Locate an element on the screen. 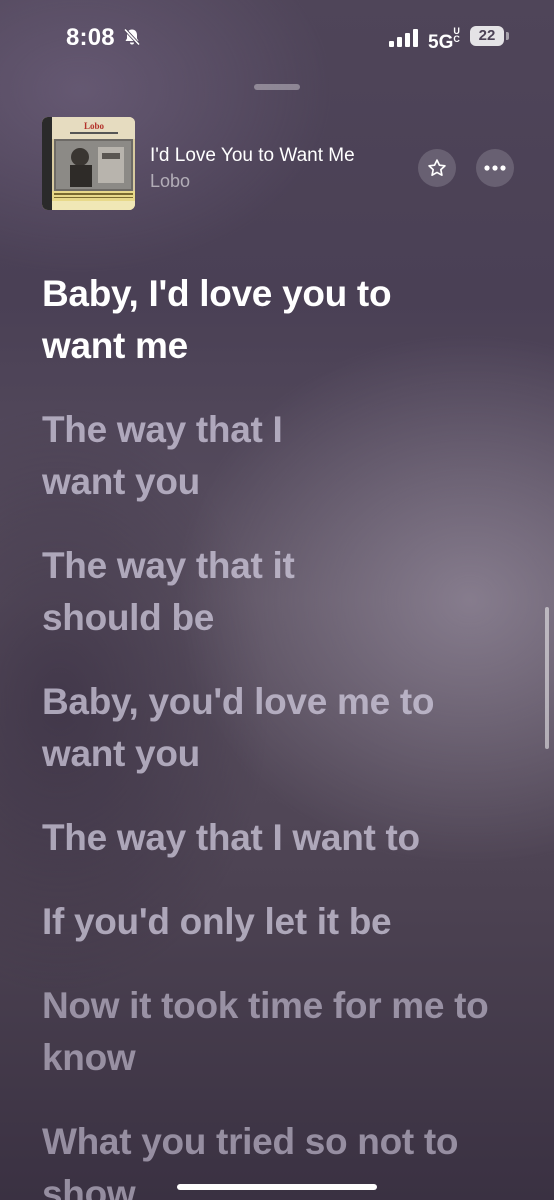  album-art-title: Lobo is located at coordinates (94, 126).